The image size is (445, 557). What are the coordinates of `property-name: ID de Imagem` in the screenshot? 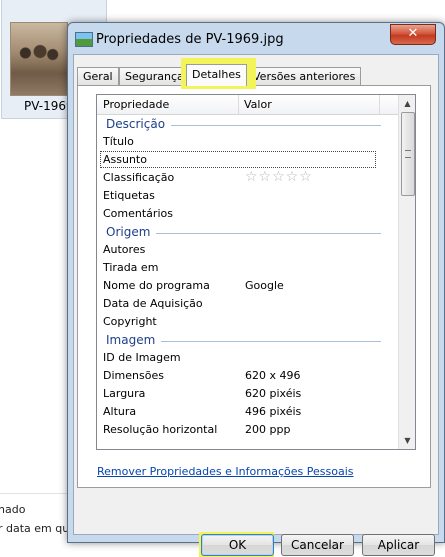 It's located at (142, 357).